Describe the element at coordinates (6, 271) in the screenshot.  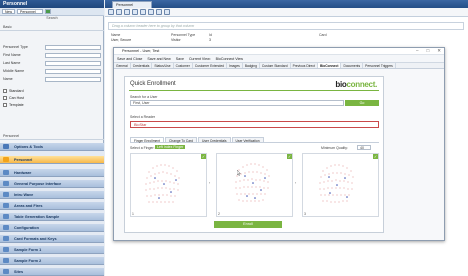
I see `sites-icon` at that location.